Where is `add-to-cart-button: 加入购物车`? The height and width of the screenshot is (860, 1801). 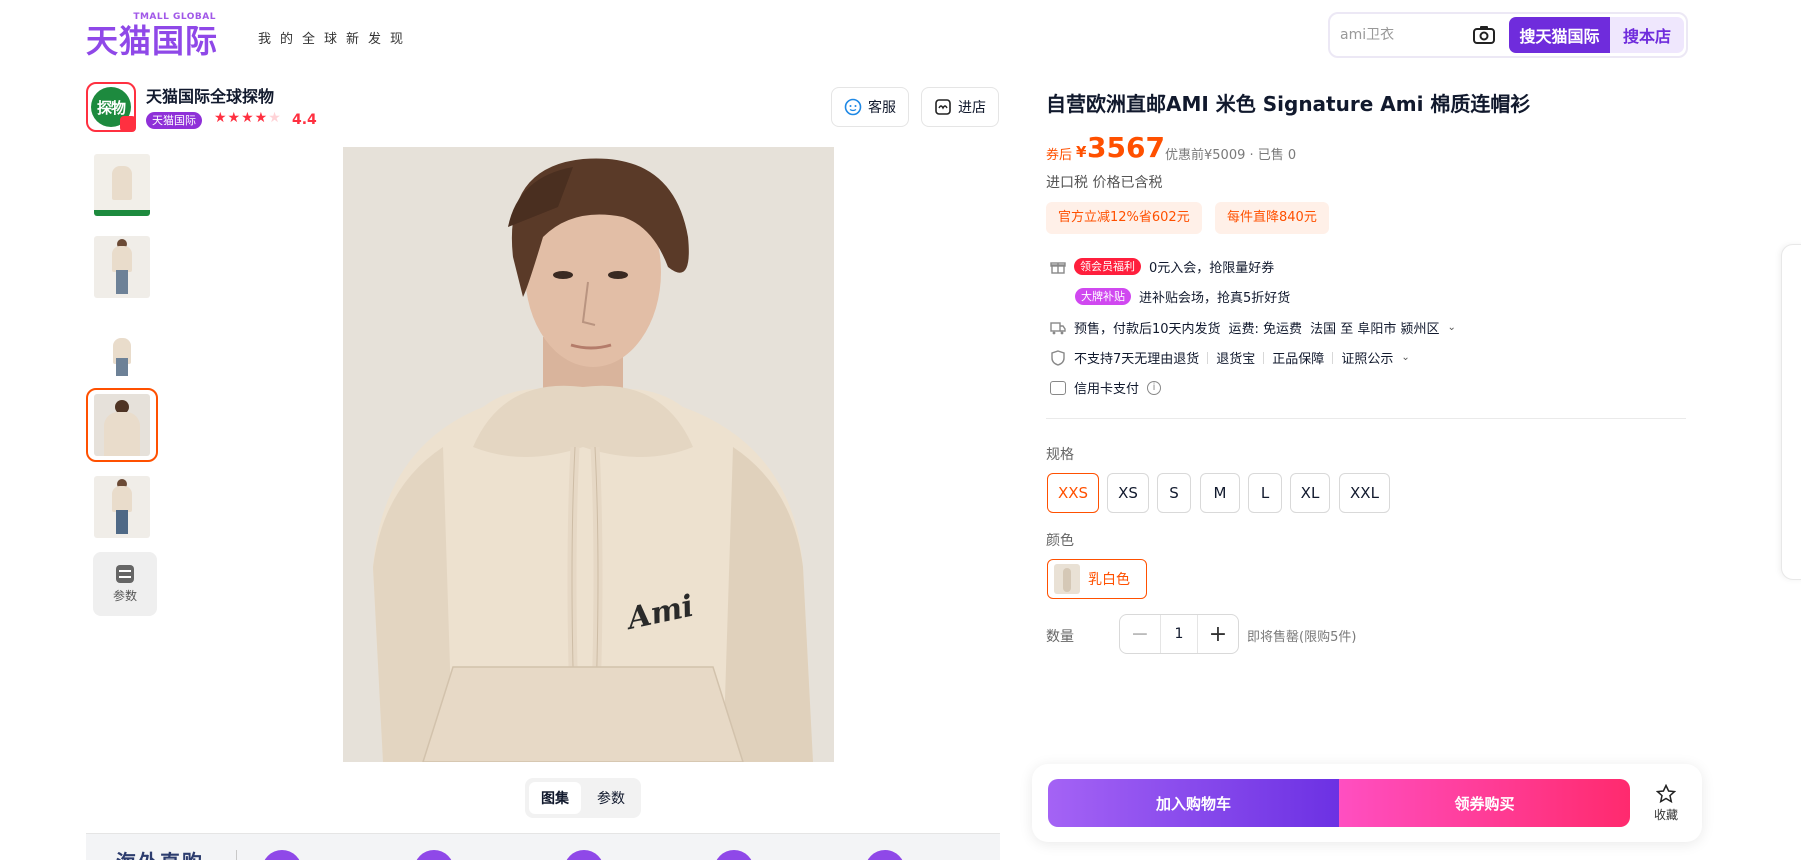
add-to-cart-button: 加入购物车 is located at coordinates (1193, 803).